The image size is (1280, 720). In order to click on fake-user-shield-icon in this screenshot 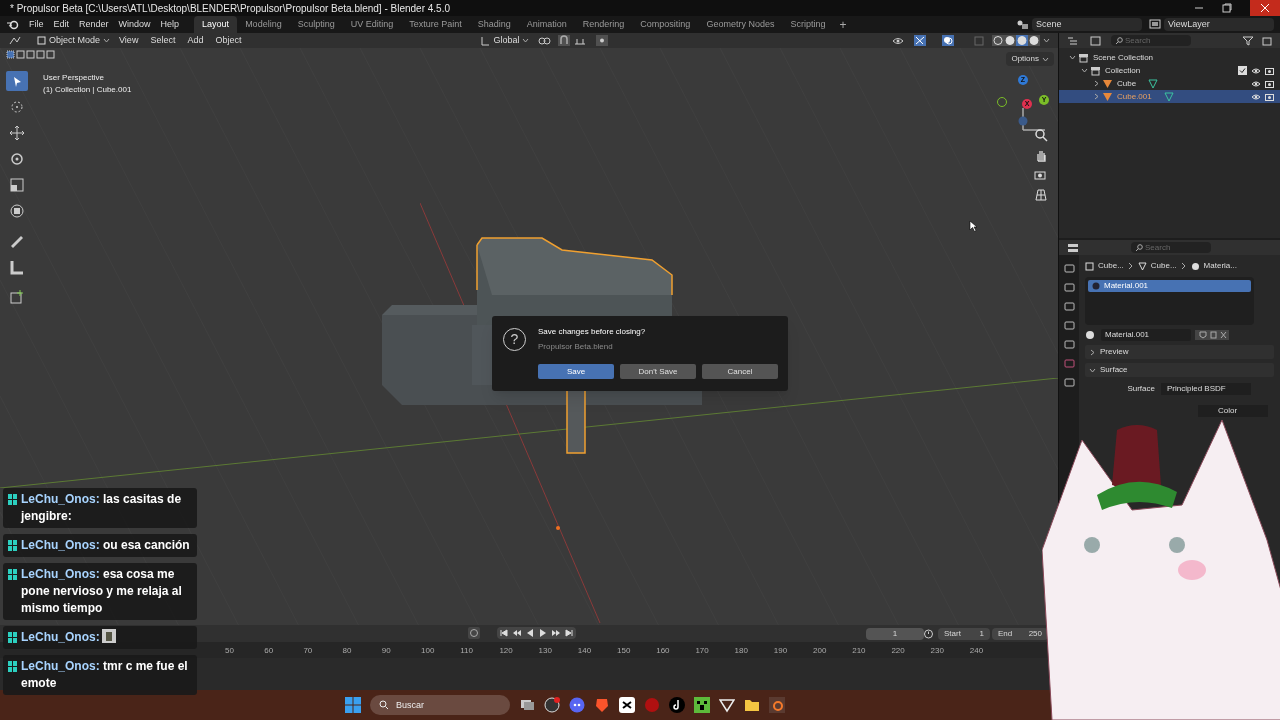, I will do `click(1212, 335)`.